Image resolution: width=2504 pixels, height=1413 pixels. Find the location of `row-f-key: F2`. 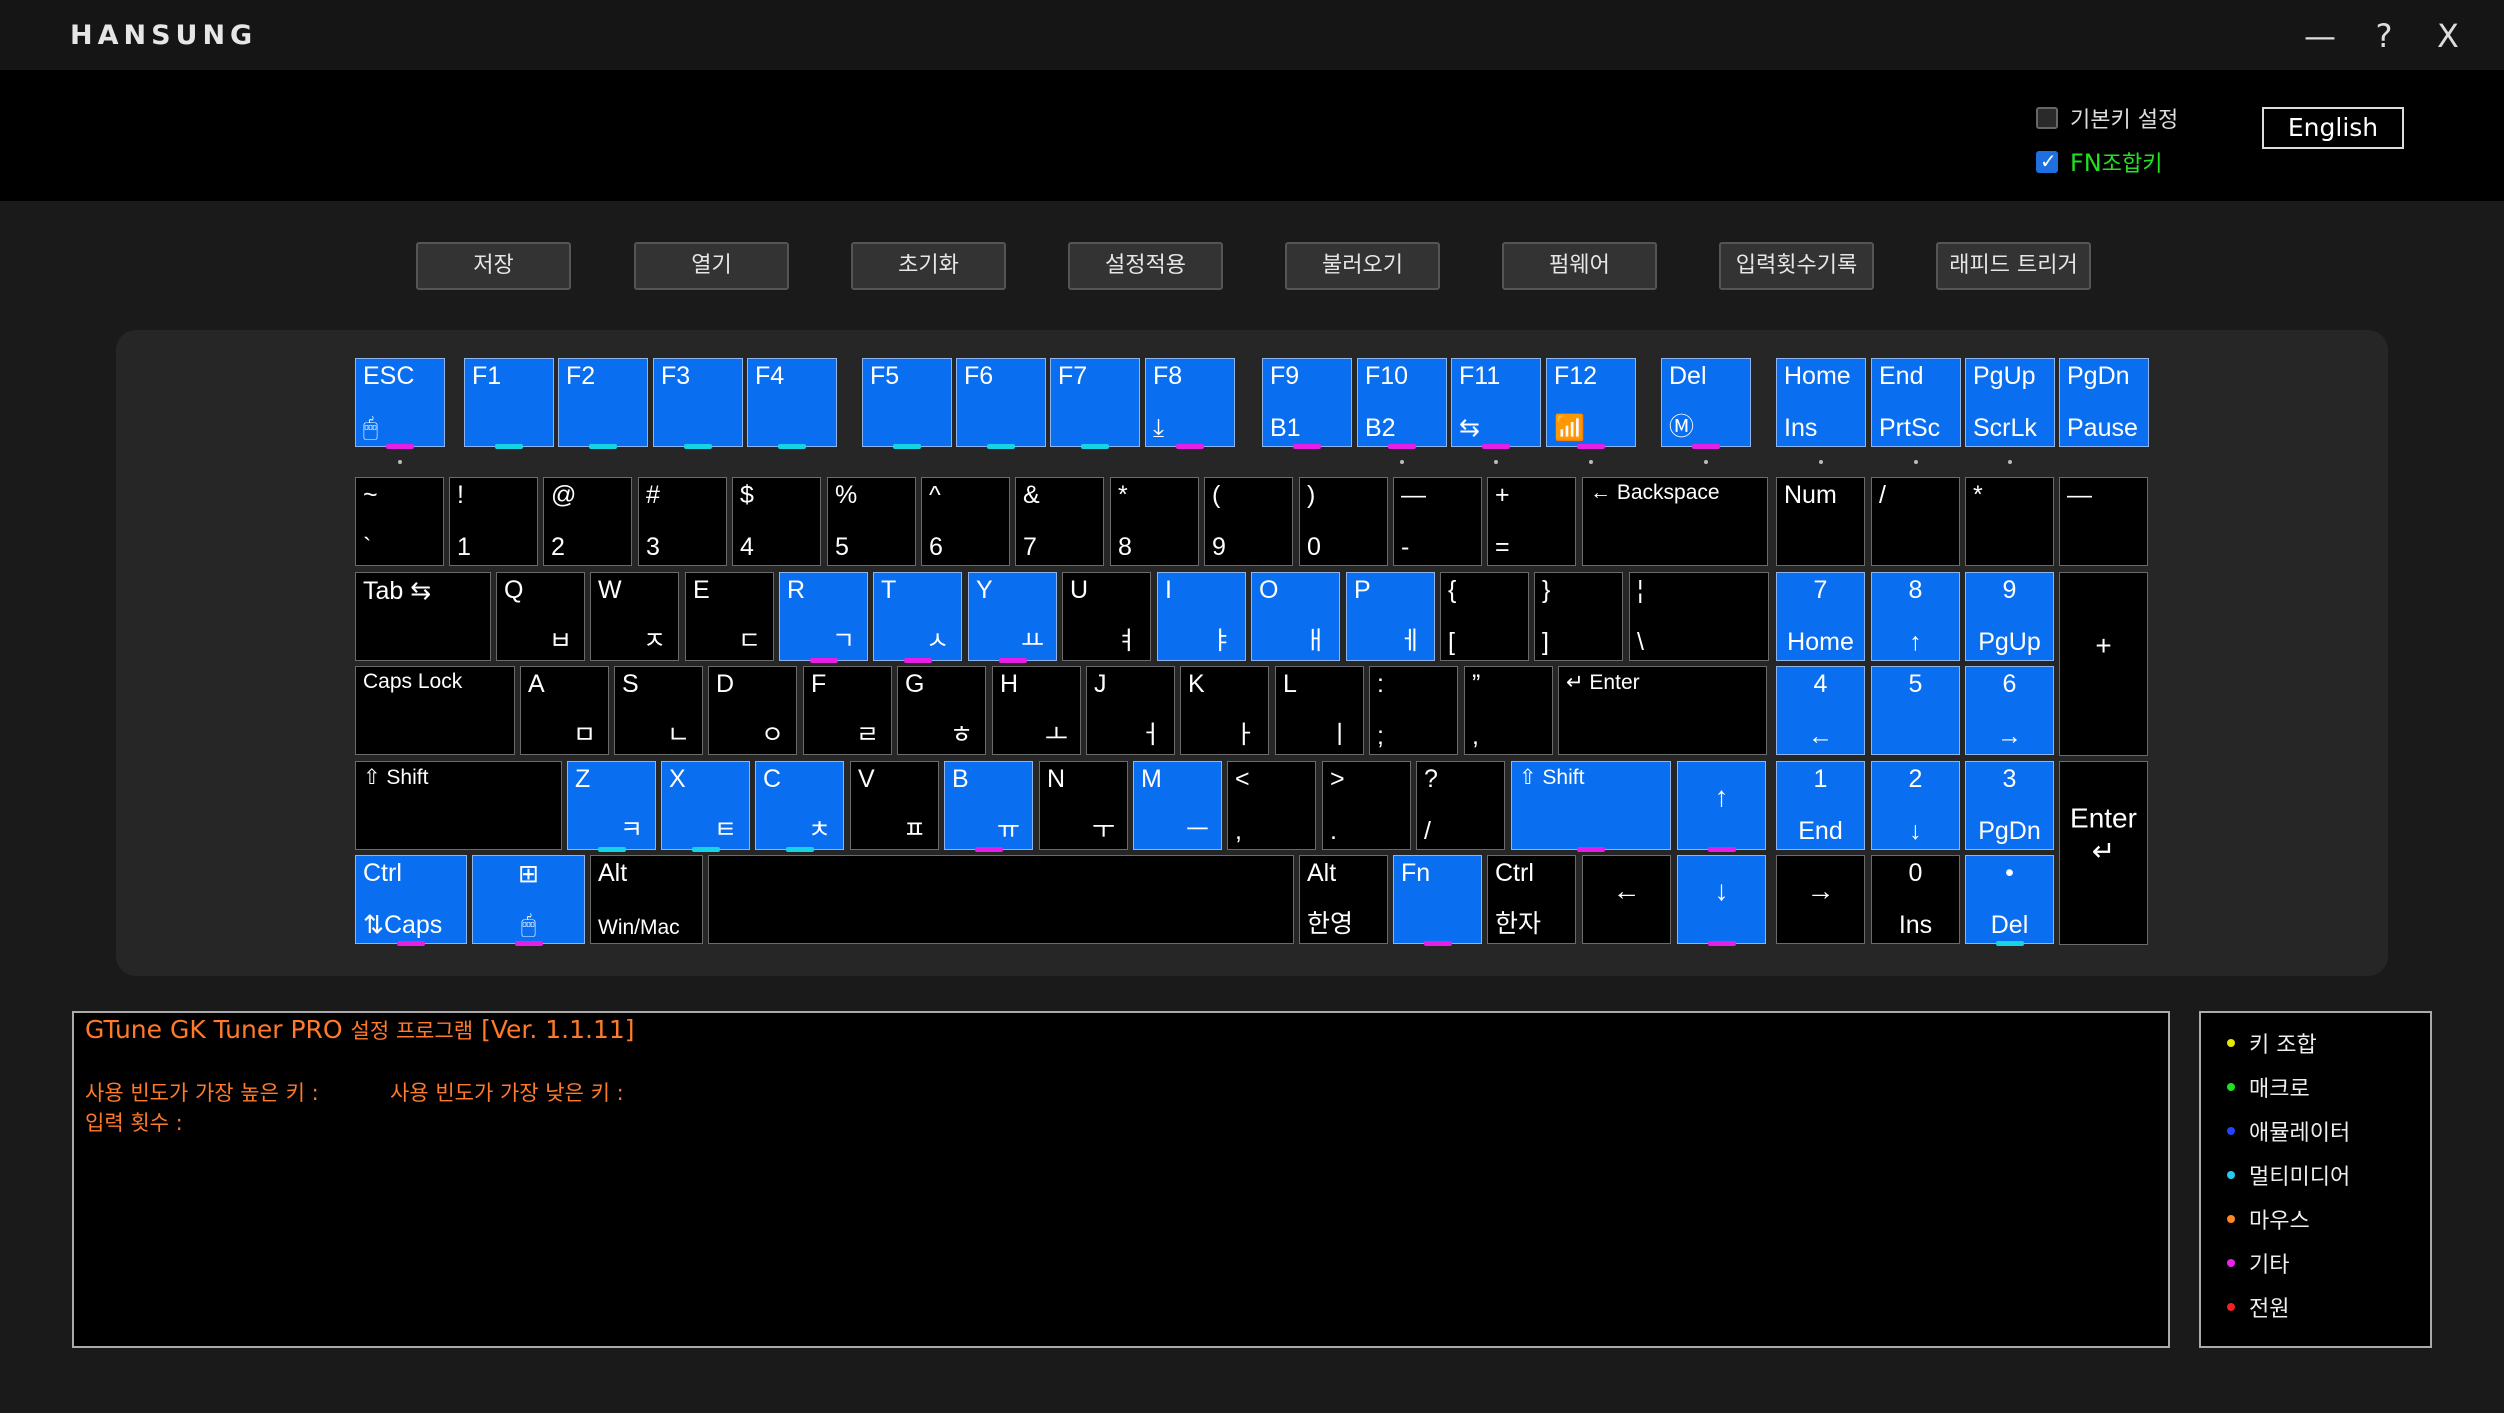

row-f-key: F2 is located at coordinates (603, 403).